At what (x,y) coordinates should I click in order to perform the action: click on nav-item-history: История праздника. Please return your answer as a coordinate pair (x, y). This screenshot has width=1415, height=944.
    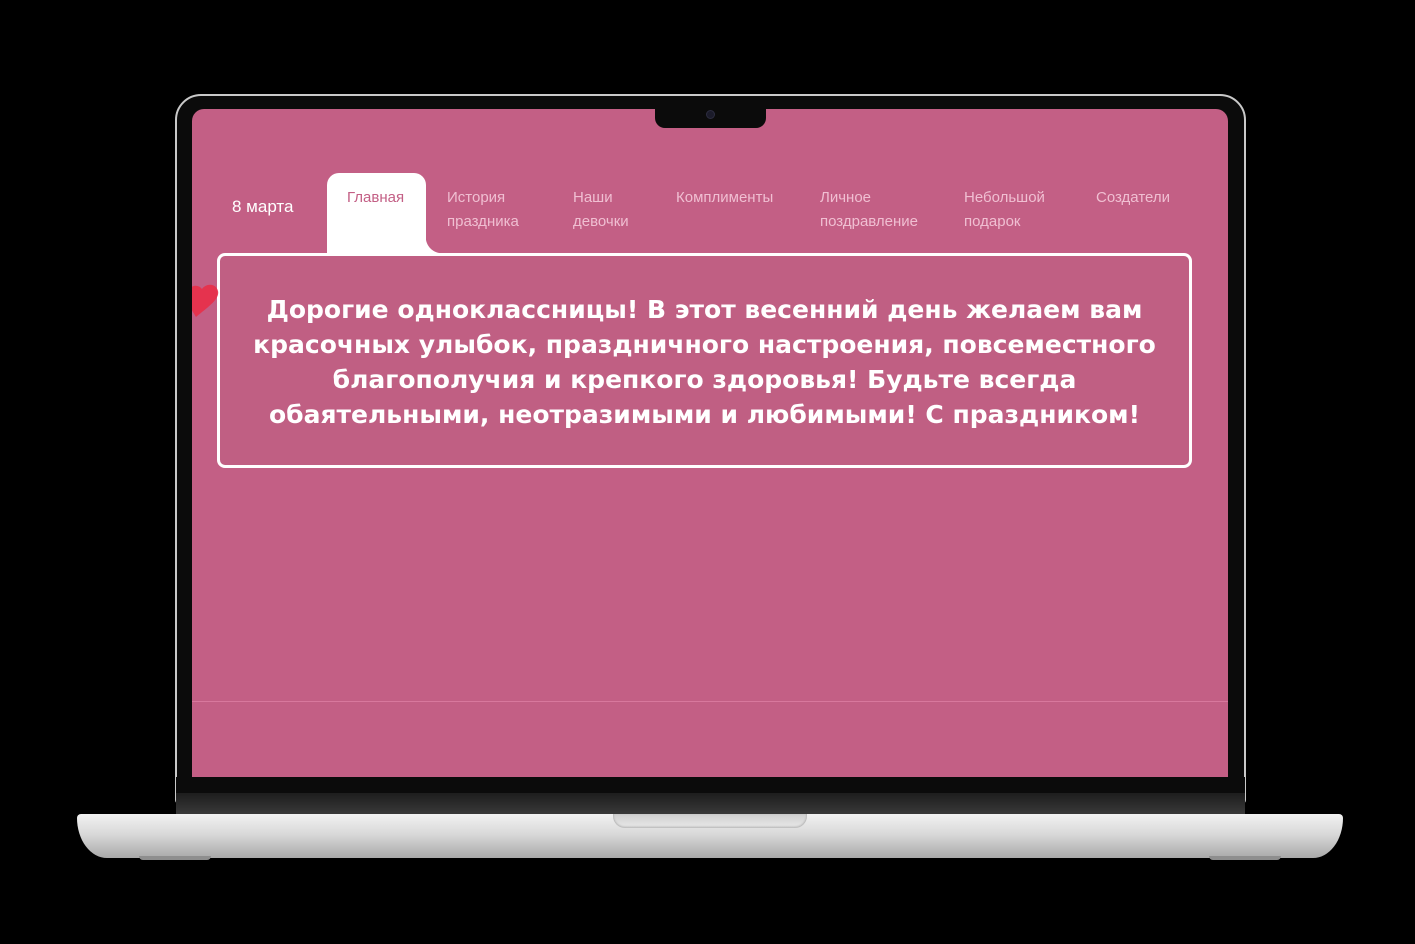
    Looking at the image, I should click on (483, 213).